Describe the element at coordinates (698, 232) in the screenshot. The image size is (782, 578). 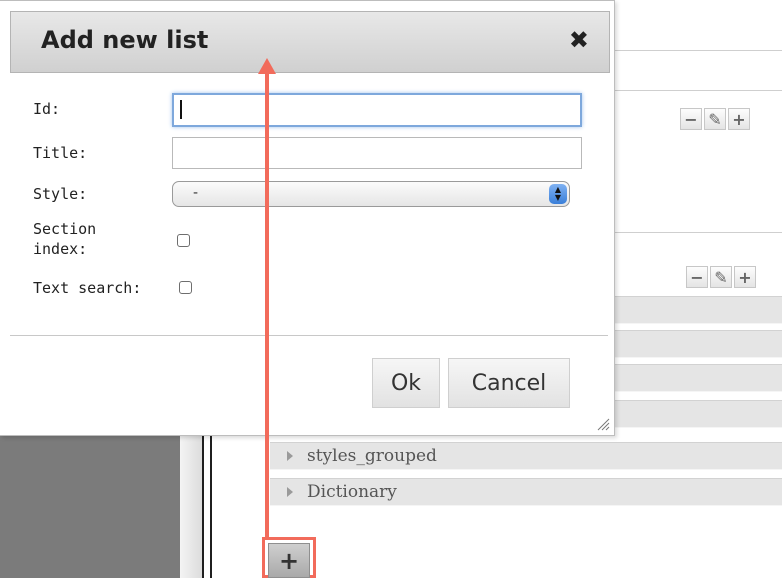
I see `mid-divider` at that location.